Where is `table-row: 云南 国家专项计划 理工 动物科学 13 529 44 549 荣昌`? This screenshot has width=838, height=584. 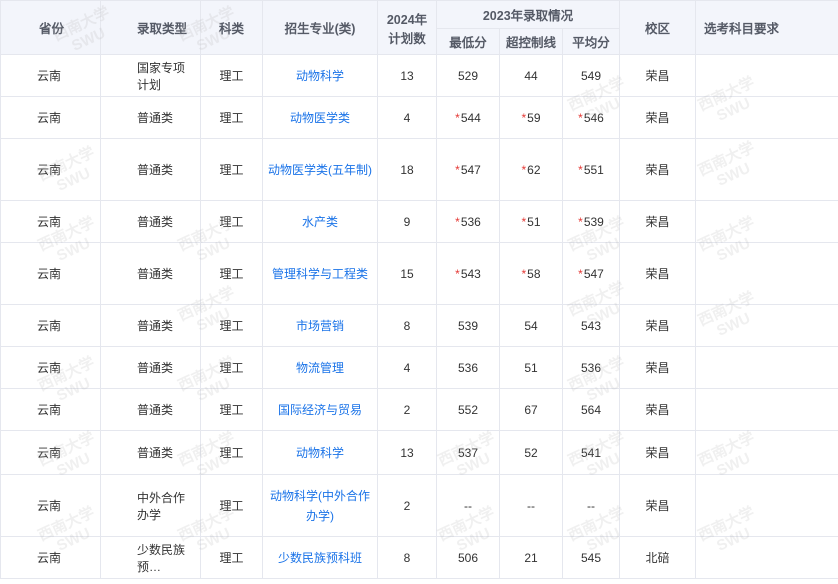
table-row: 云南 国家专项计划 理工 动物科学 13 529 44 549 荣昌 is located at coordinates (419, 75).